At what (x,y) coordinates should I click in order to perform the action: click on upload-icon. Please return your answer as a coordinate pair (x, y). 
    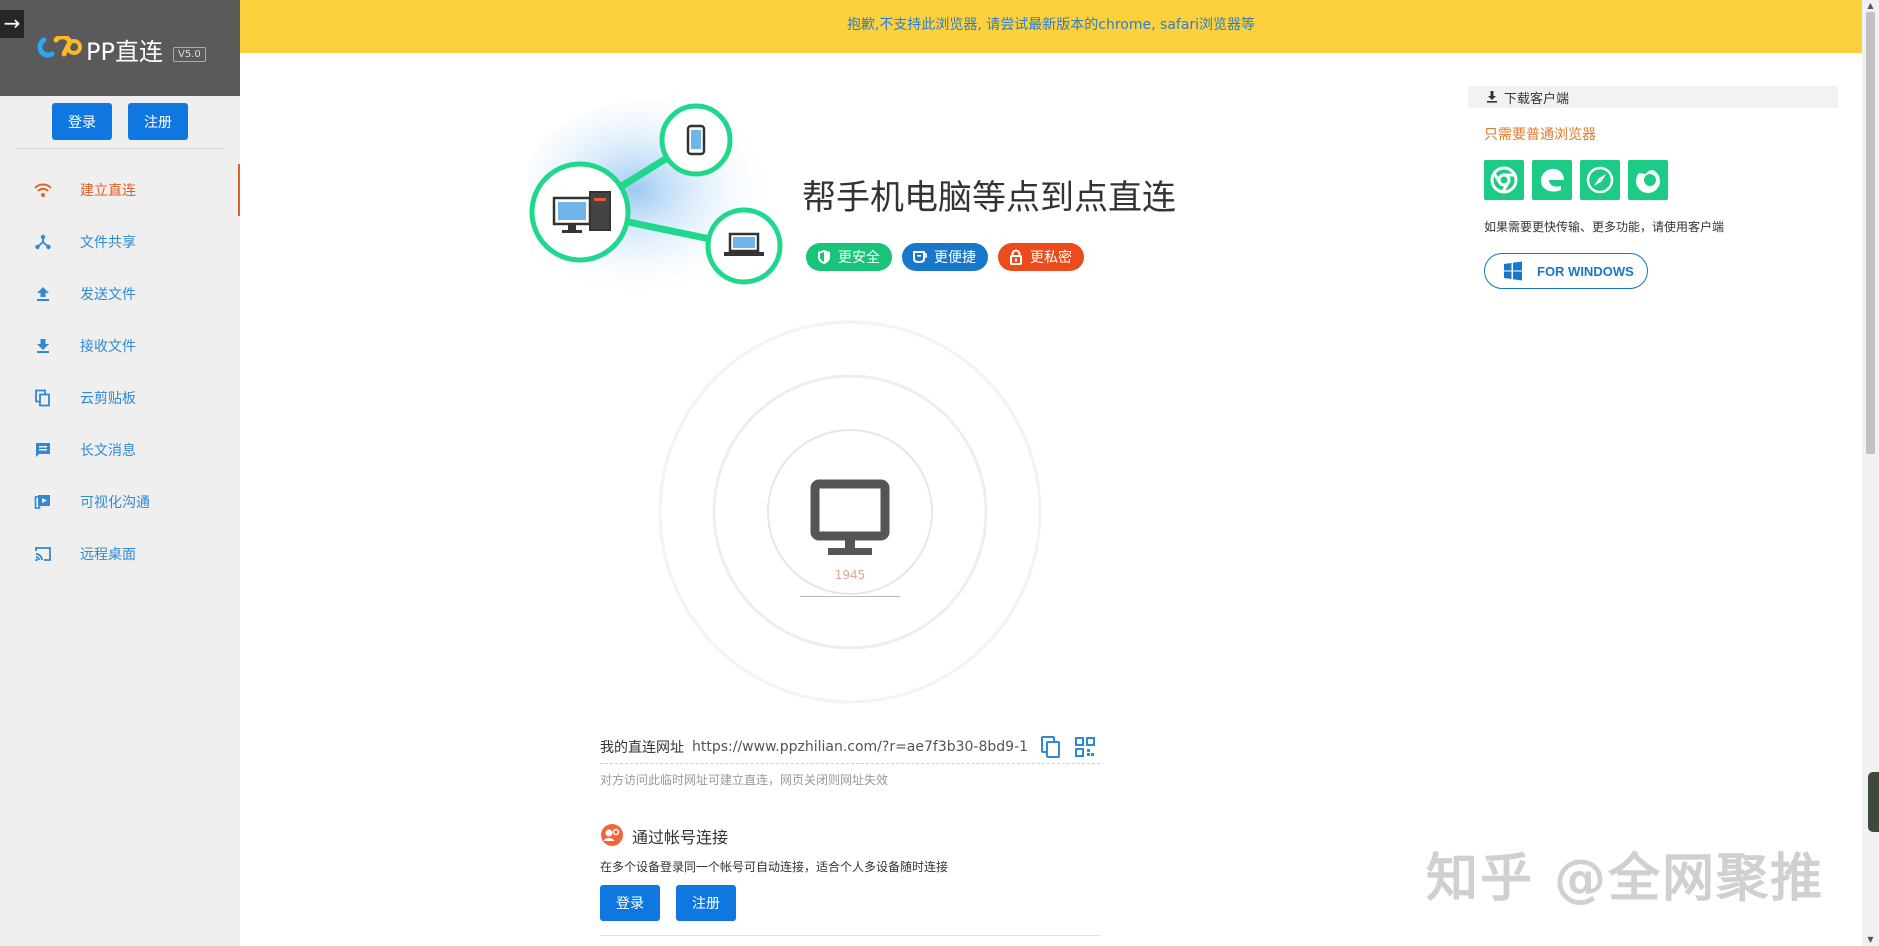
    Looking at the image, I should click on (43, 294).